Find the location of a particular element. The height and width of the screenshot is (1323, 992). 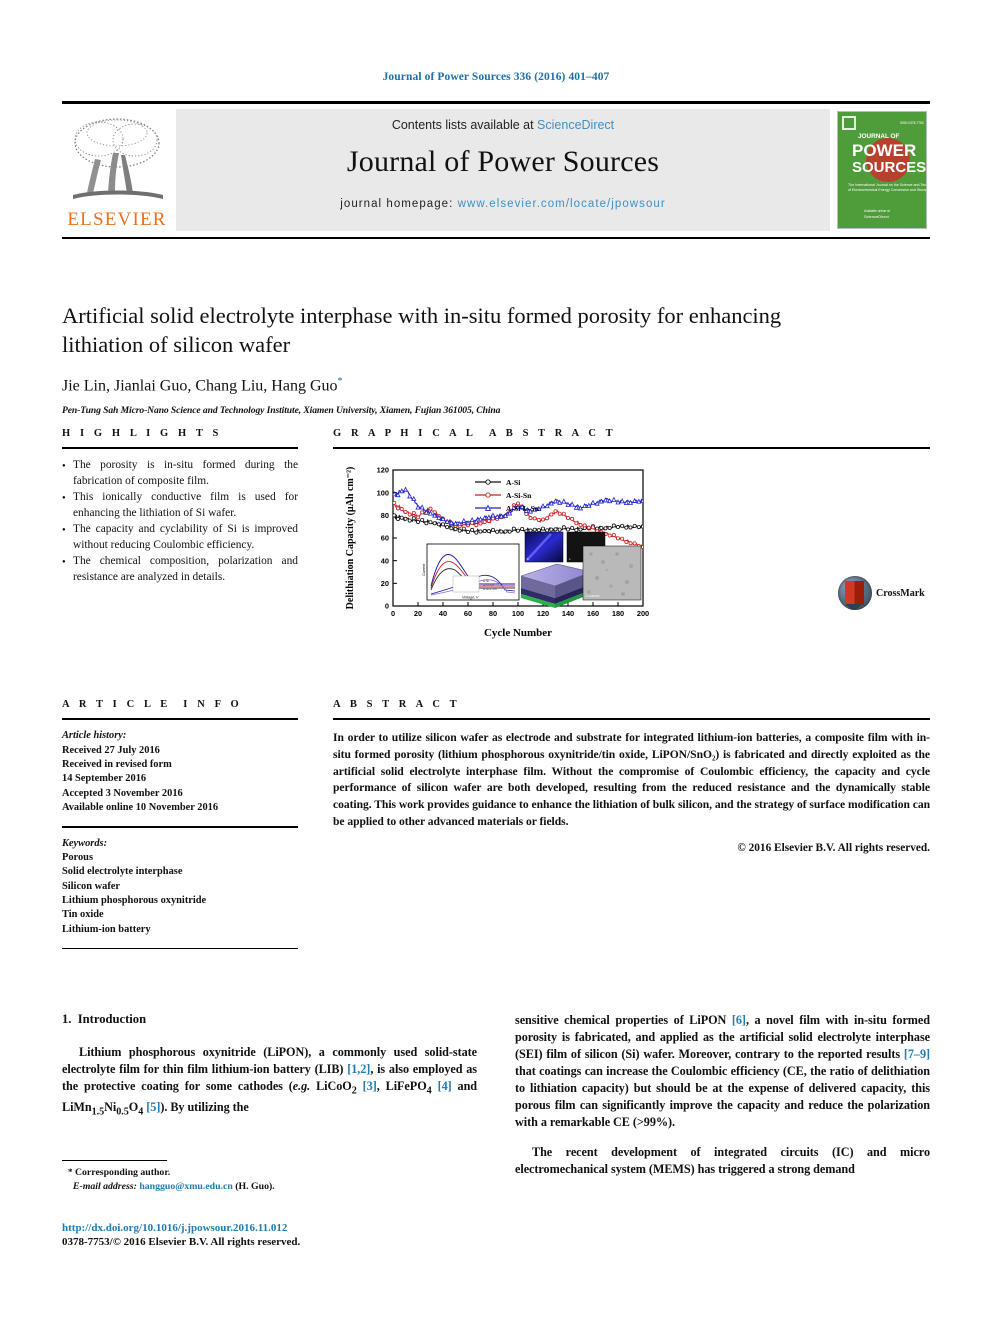

history-line: Available online 10 November 2016 is located at coordinates (140, 807).